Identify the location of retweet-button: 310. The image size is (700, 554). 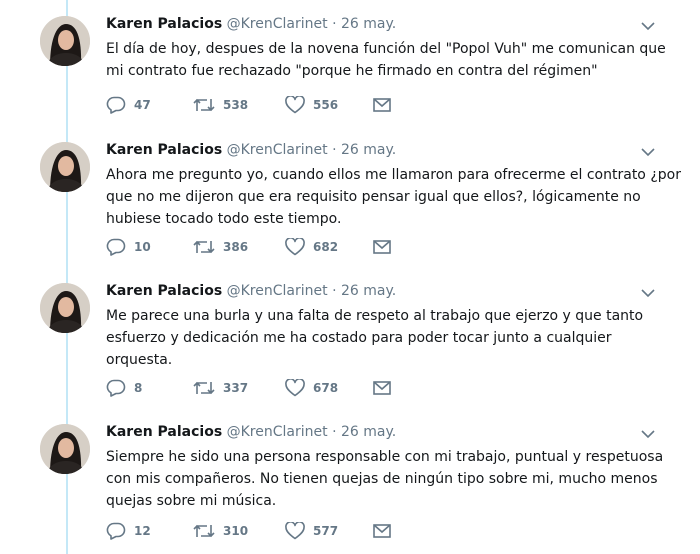
(239, 531).